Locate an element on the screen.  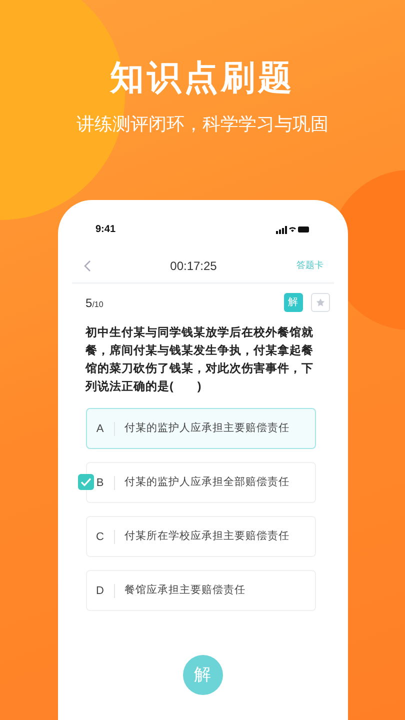
status-time: 9:41 is located at coordinates (106, 229).